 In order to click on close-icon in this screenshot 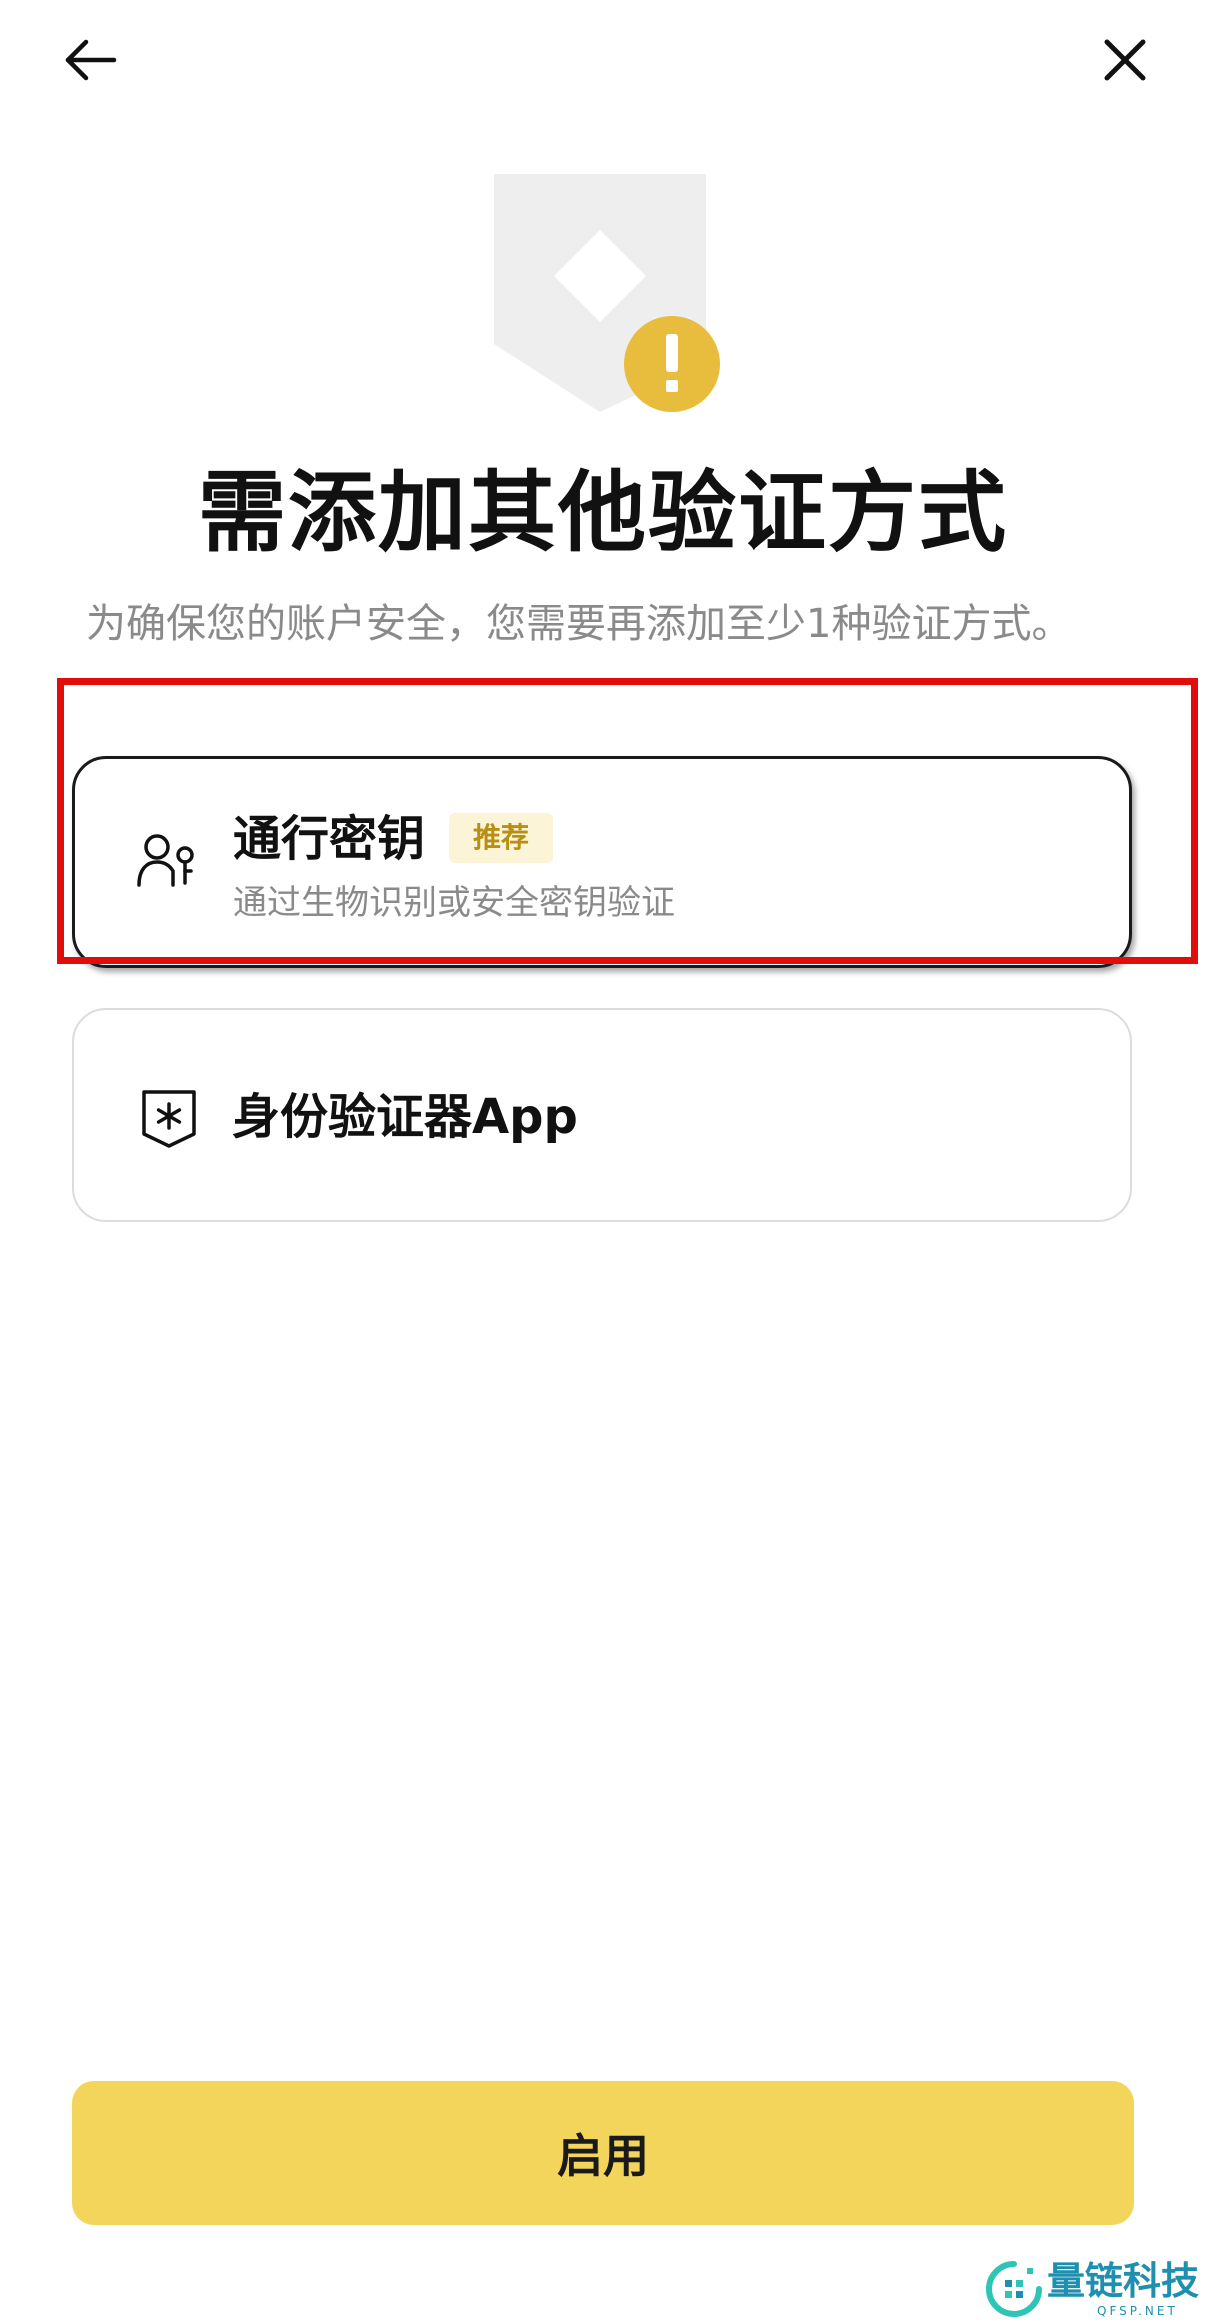, I will do `click(1125, 60)`.